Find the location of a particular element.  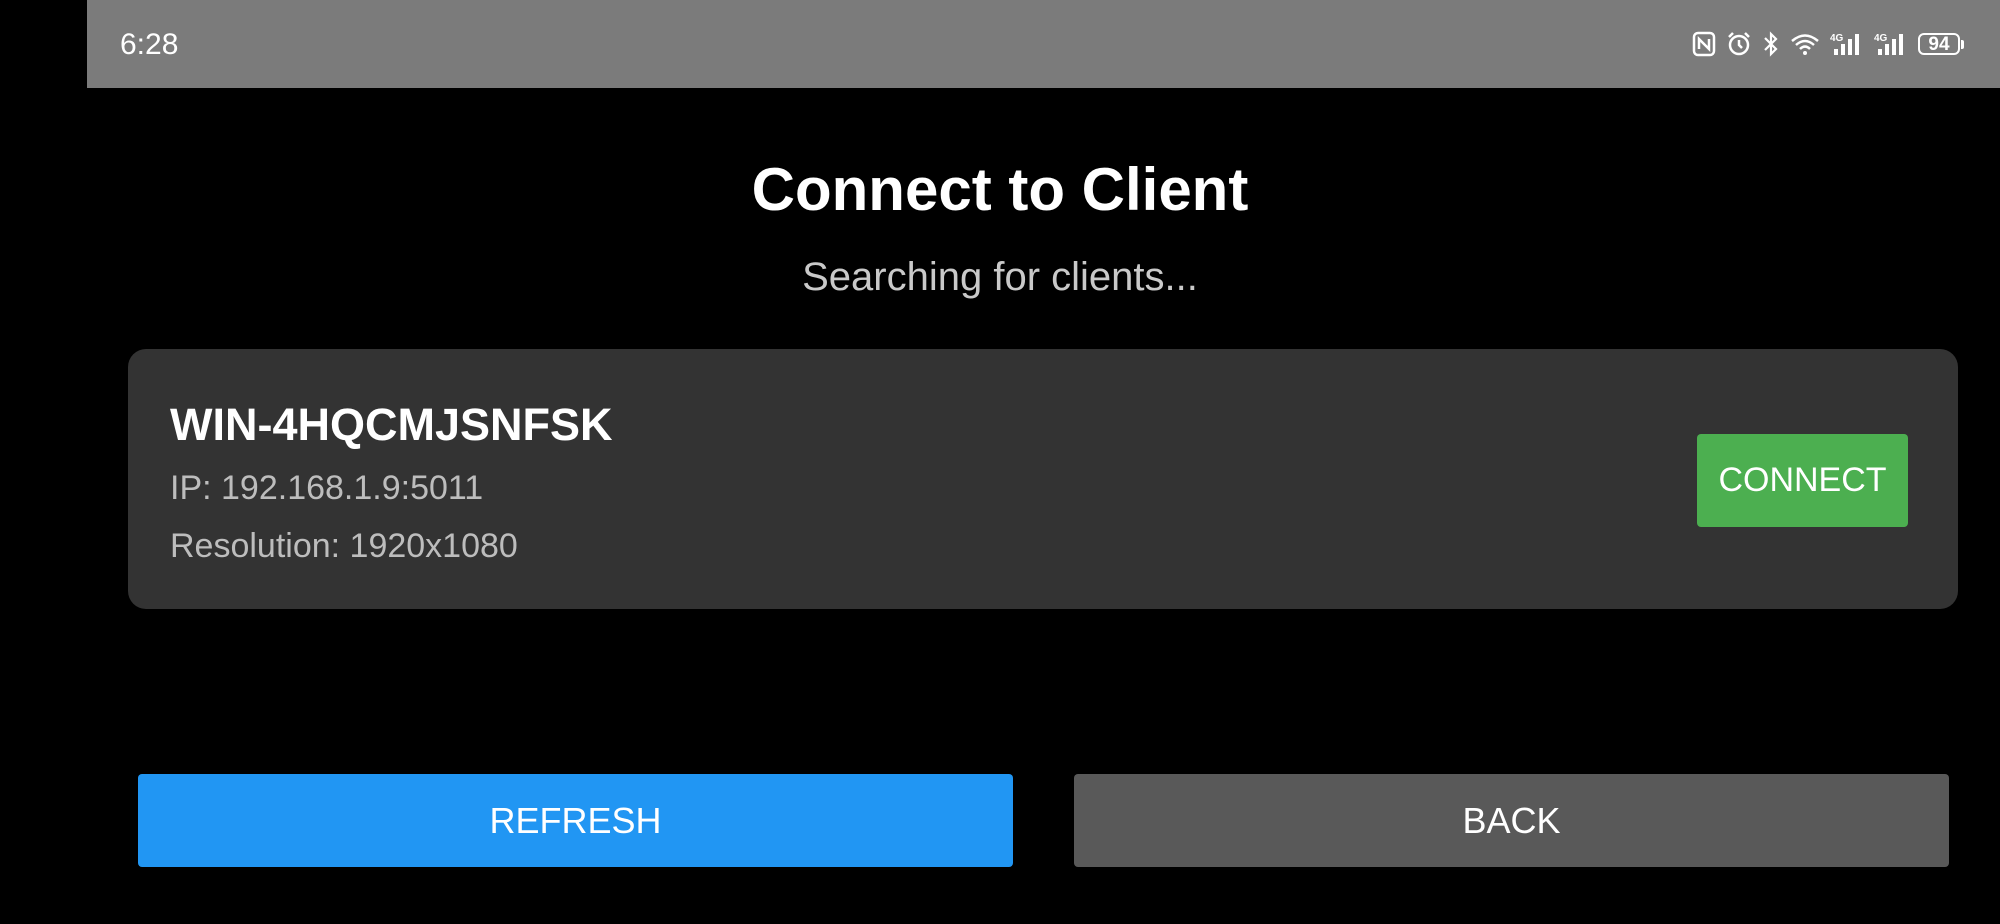

status-icons: 4G 4G 94 is located at coordinates (1828, 44).